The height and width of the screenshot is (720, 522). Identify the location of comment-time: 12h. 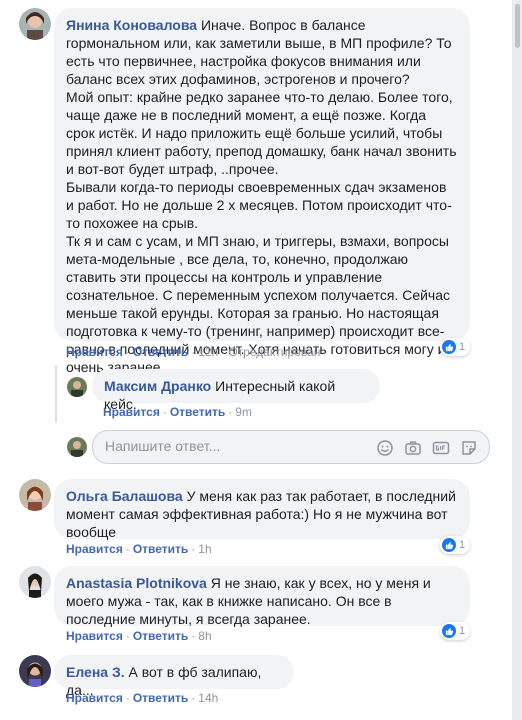
(208, 352).